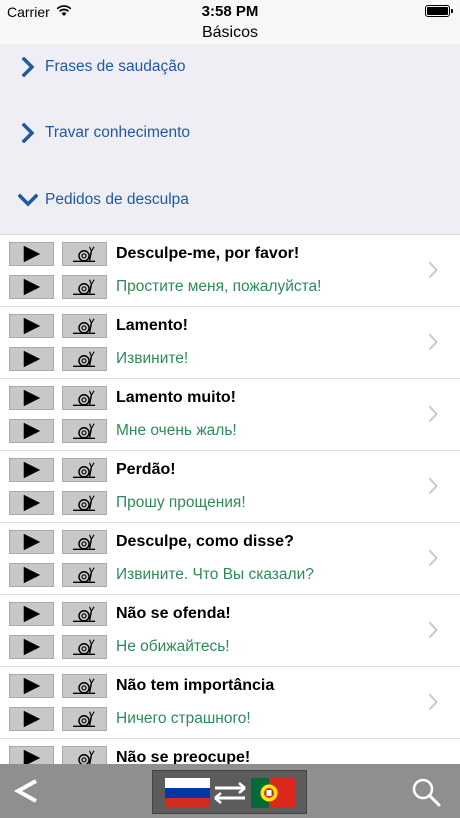  What do you see at coordinates (230, 631) in the screenshot?
I see `phrase-row: Não se ofenda! Не обижайтесь!` at bounding box center [230, 631].